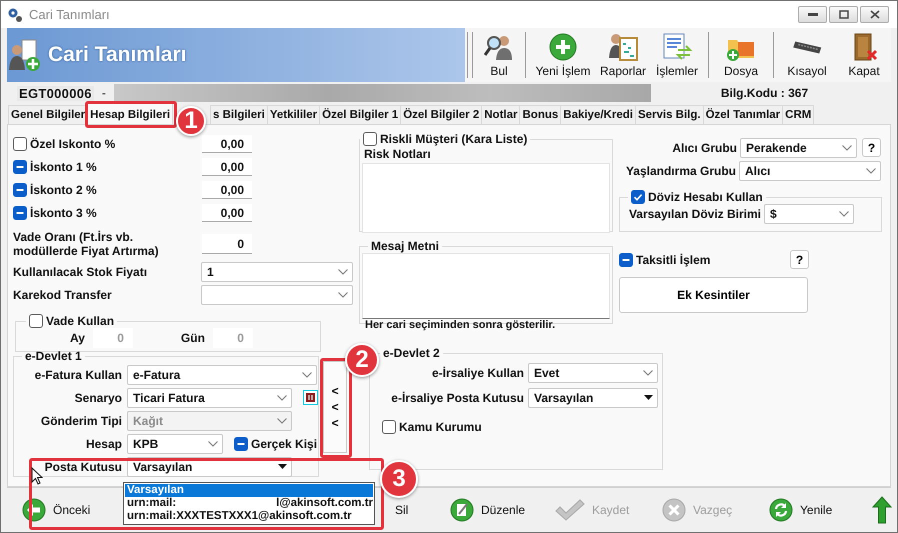 The image size is (898, 533). I want to click on chart-board-icon, so click(623, 47).